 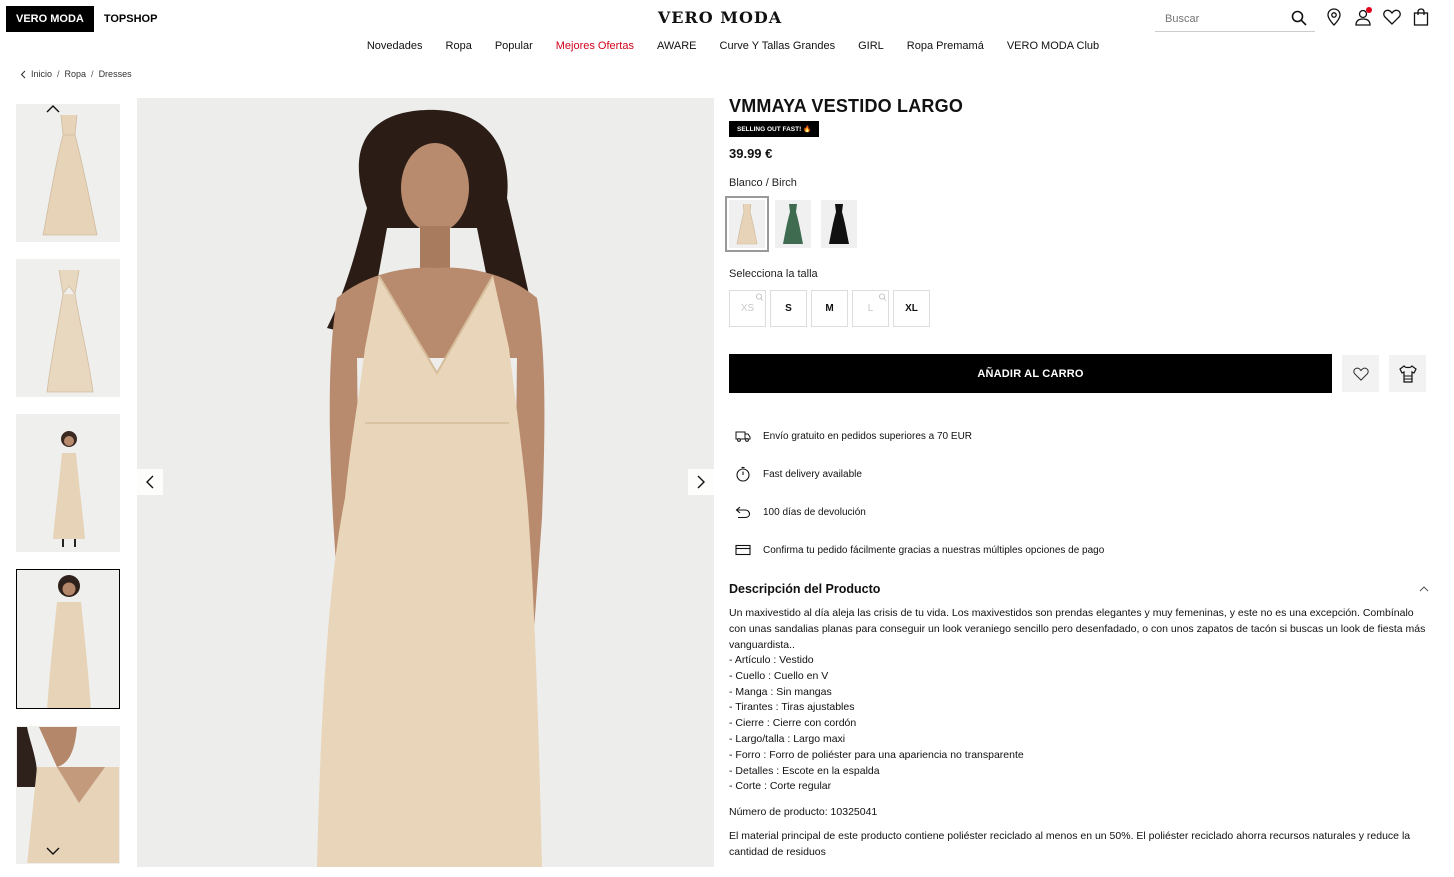 I want to click on size-label: Selecciona la talla, so click(x=773, y=274).